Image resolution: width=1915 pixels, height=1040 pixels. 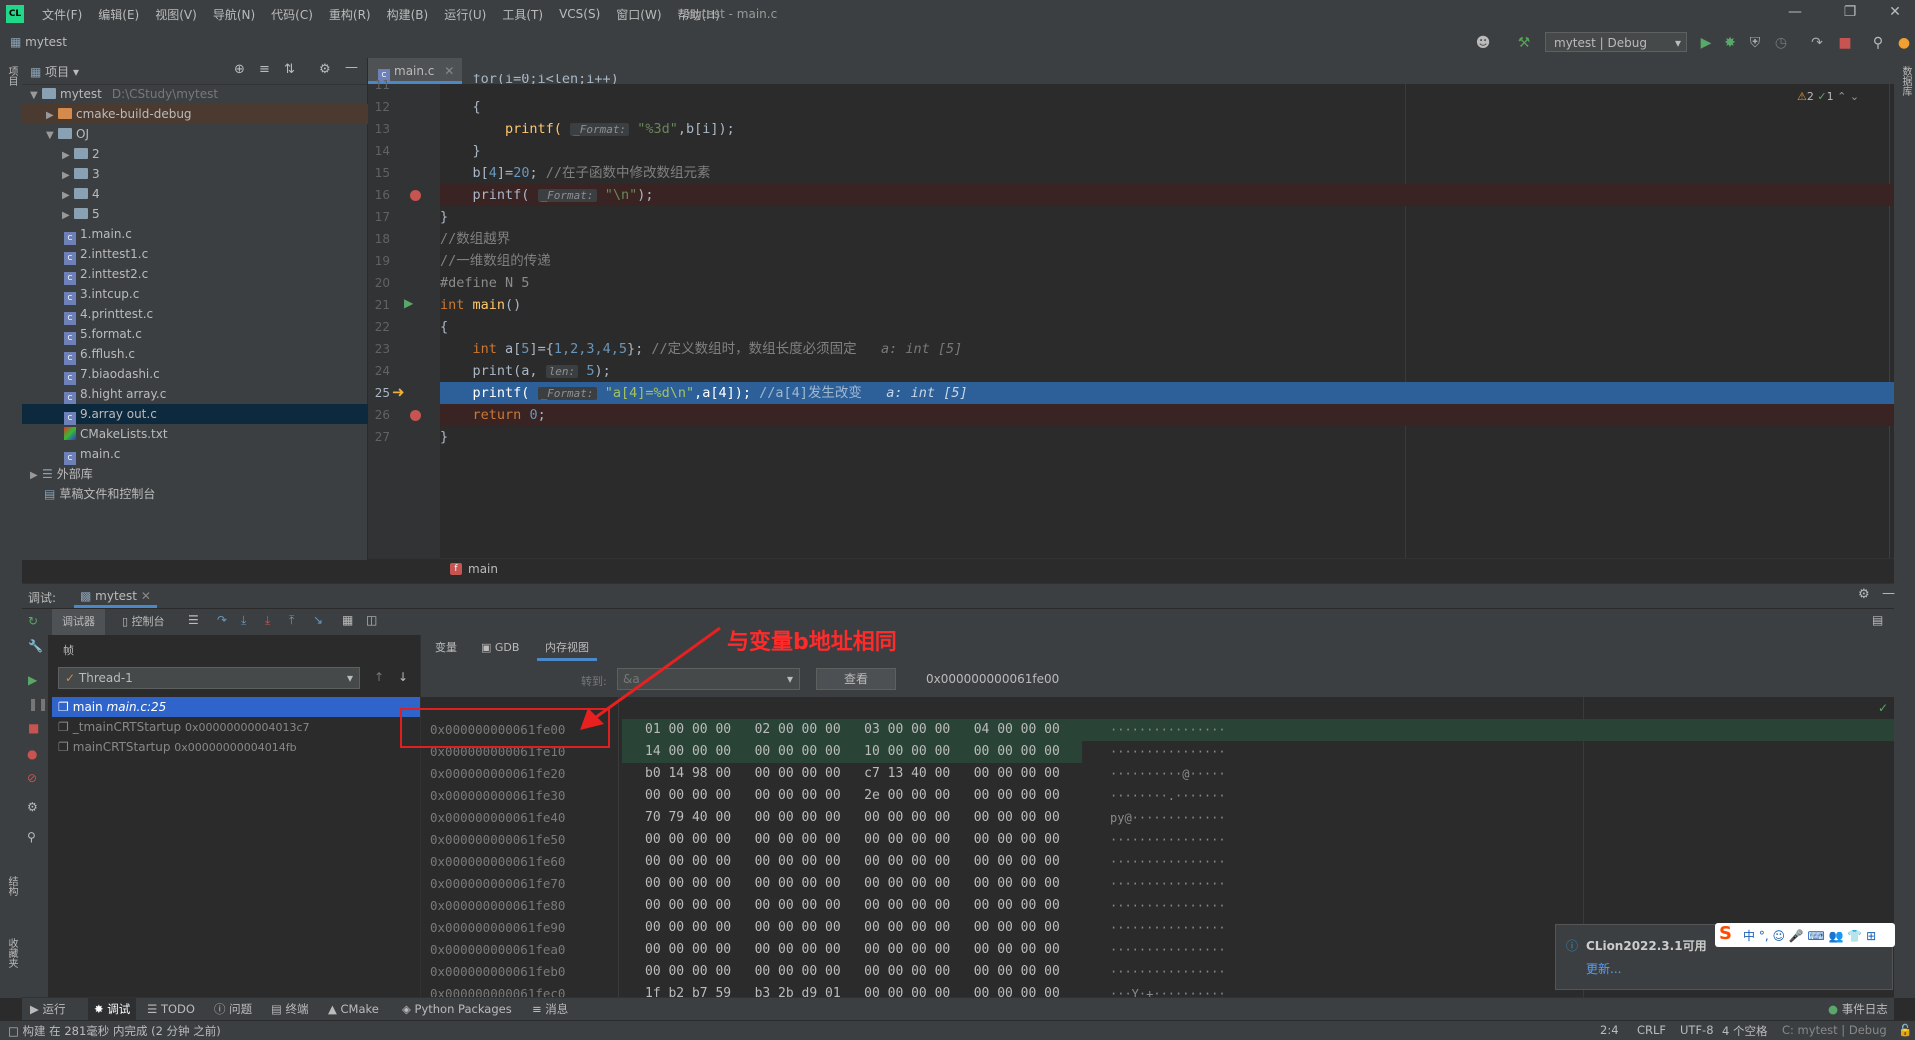 What do you see at coordinates (214, 214) in the screenshot?
I see `tree-item-folder-5: ▶ 5` at bounding box center [214, 214].